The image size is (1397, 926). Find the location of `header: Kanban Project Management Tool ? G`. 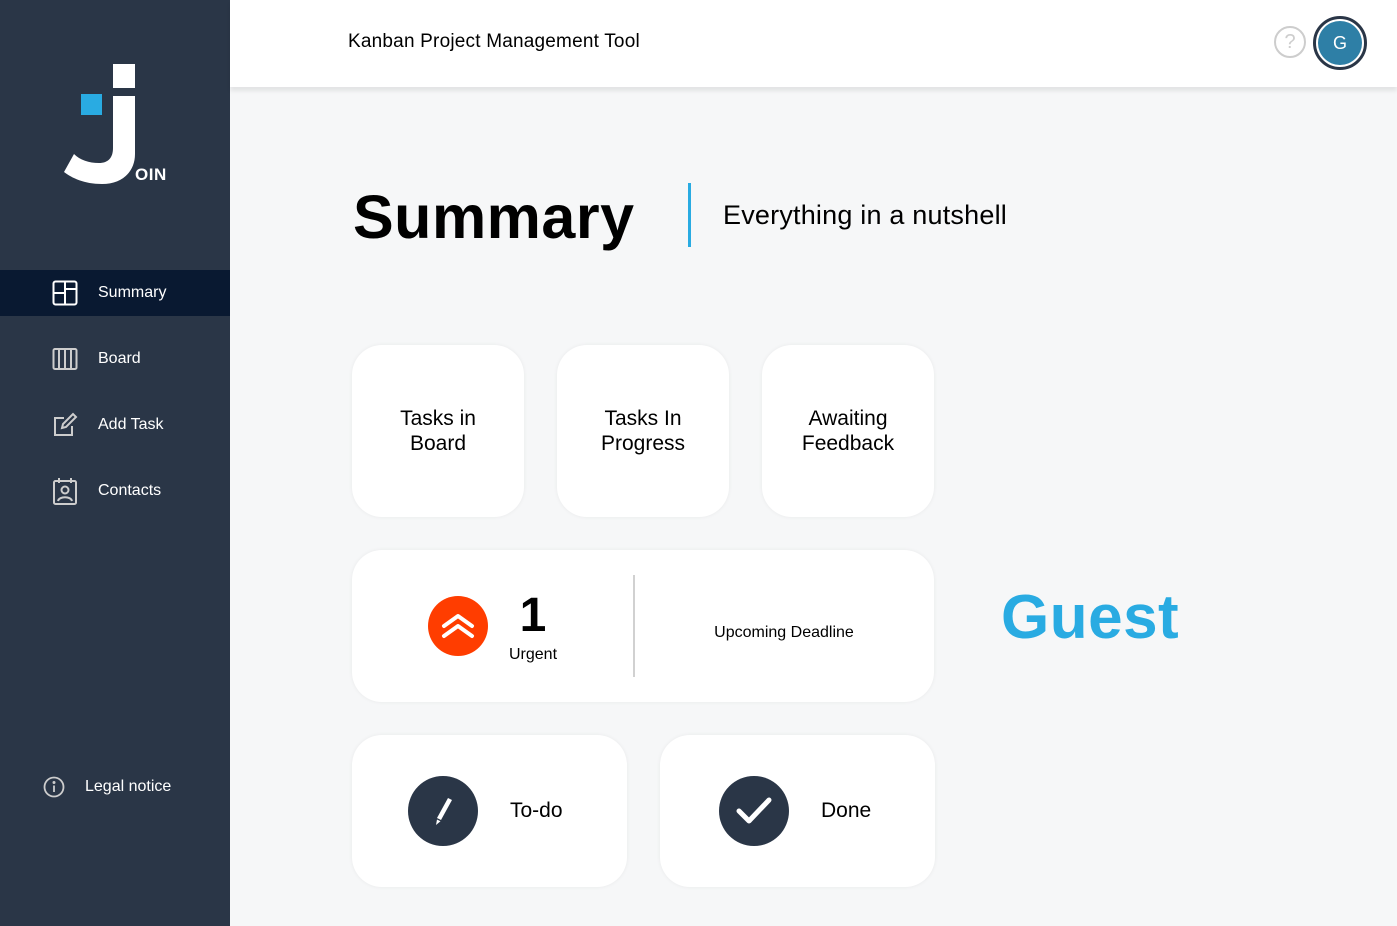

header: Kanban Project Management Tool ? G is located at coordinates (813, 43).